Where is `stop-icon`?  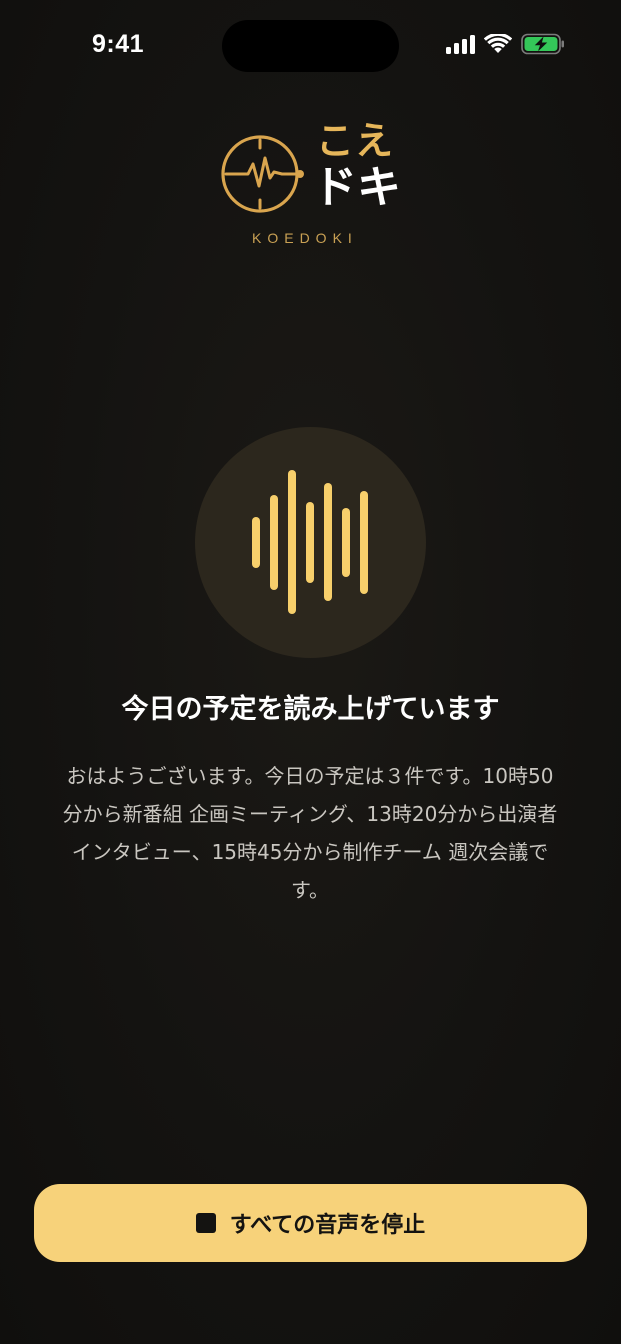
stop-icon is located at coordinates (205, 1223).